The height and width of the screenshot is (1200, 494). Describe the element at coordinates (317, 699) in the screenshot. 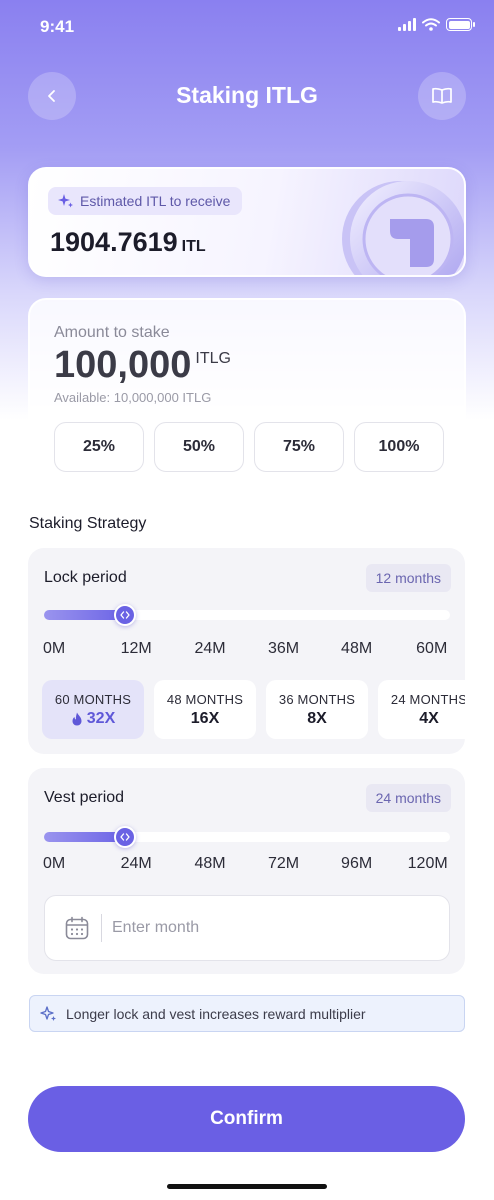

I see `multiplier-months: 36 MONTHS` at that location.